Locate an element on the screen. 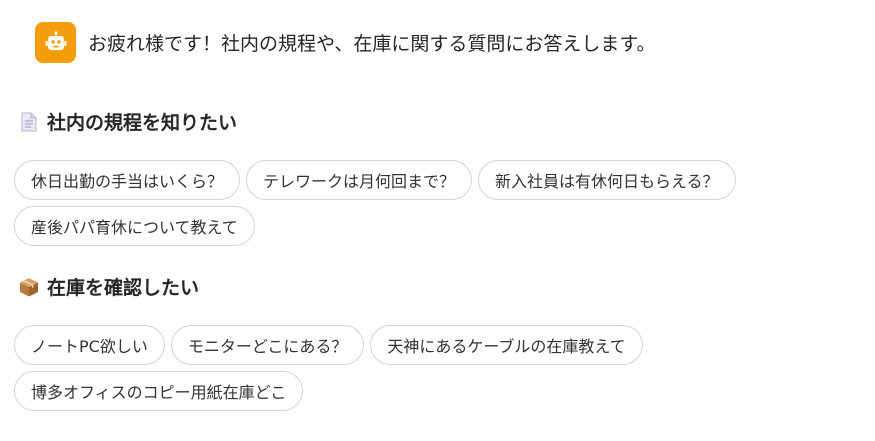  suggestion-chip: 新入社員は有休何日もらえる？ is located at coordinates (607, 180).